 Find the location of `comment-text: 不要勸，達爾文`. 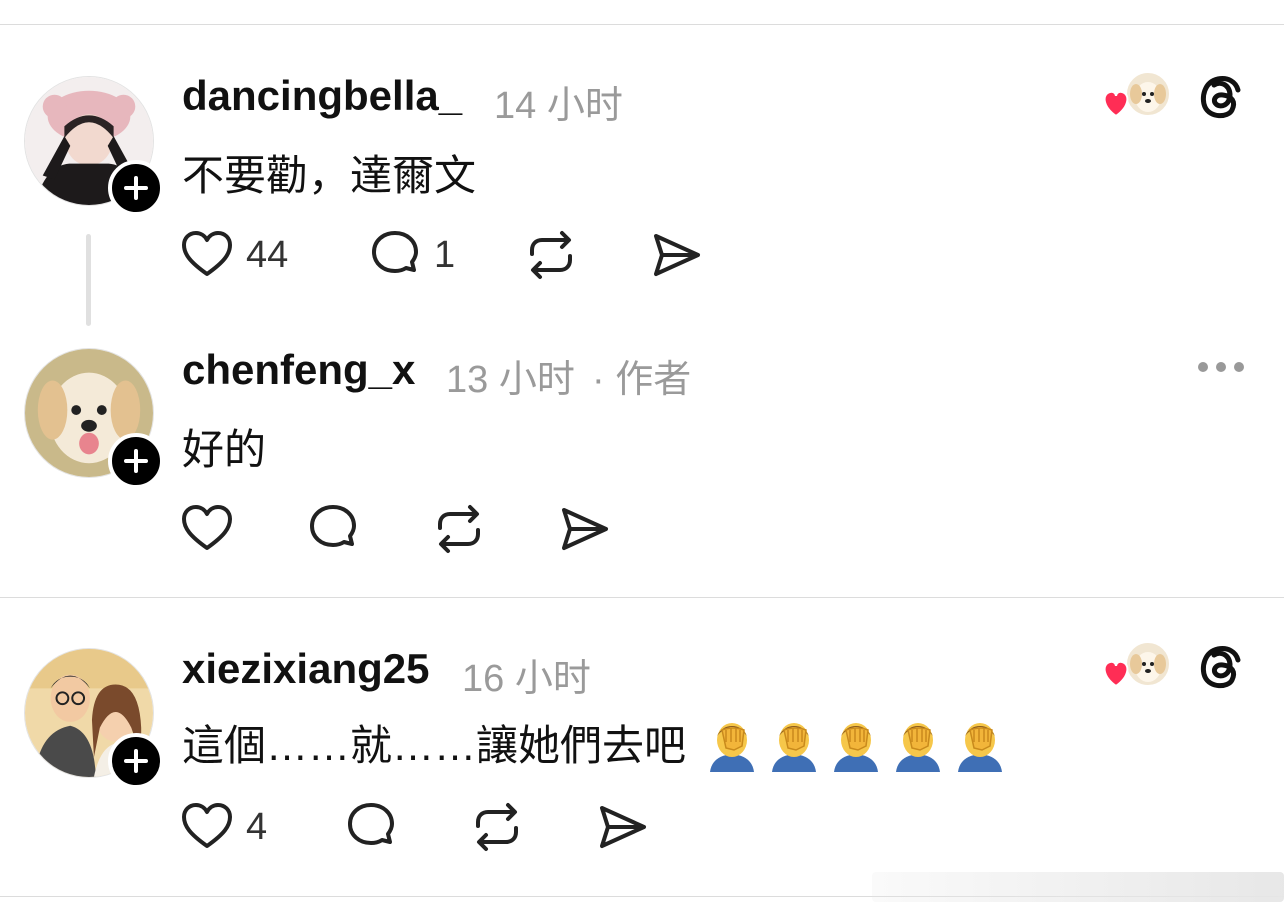

comment-text: 不要勸，達爾文 is located at coordinates (329, 175).